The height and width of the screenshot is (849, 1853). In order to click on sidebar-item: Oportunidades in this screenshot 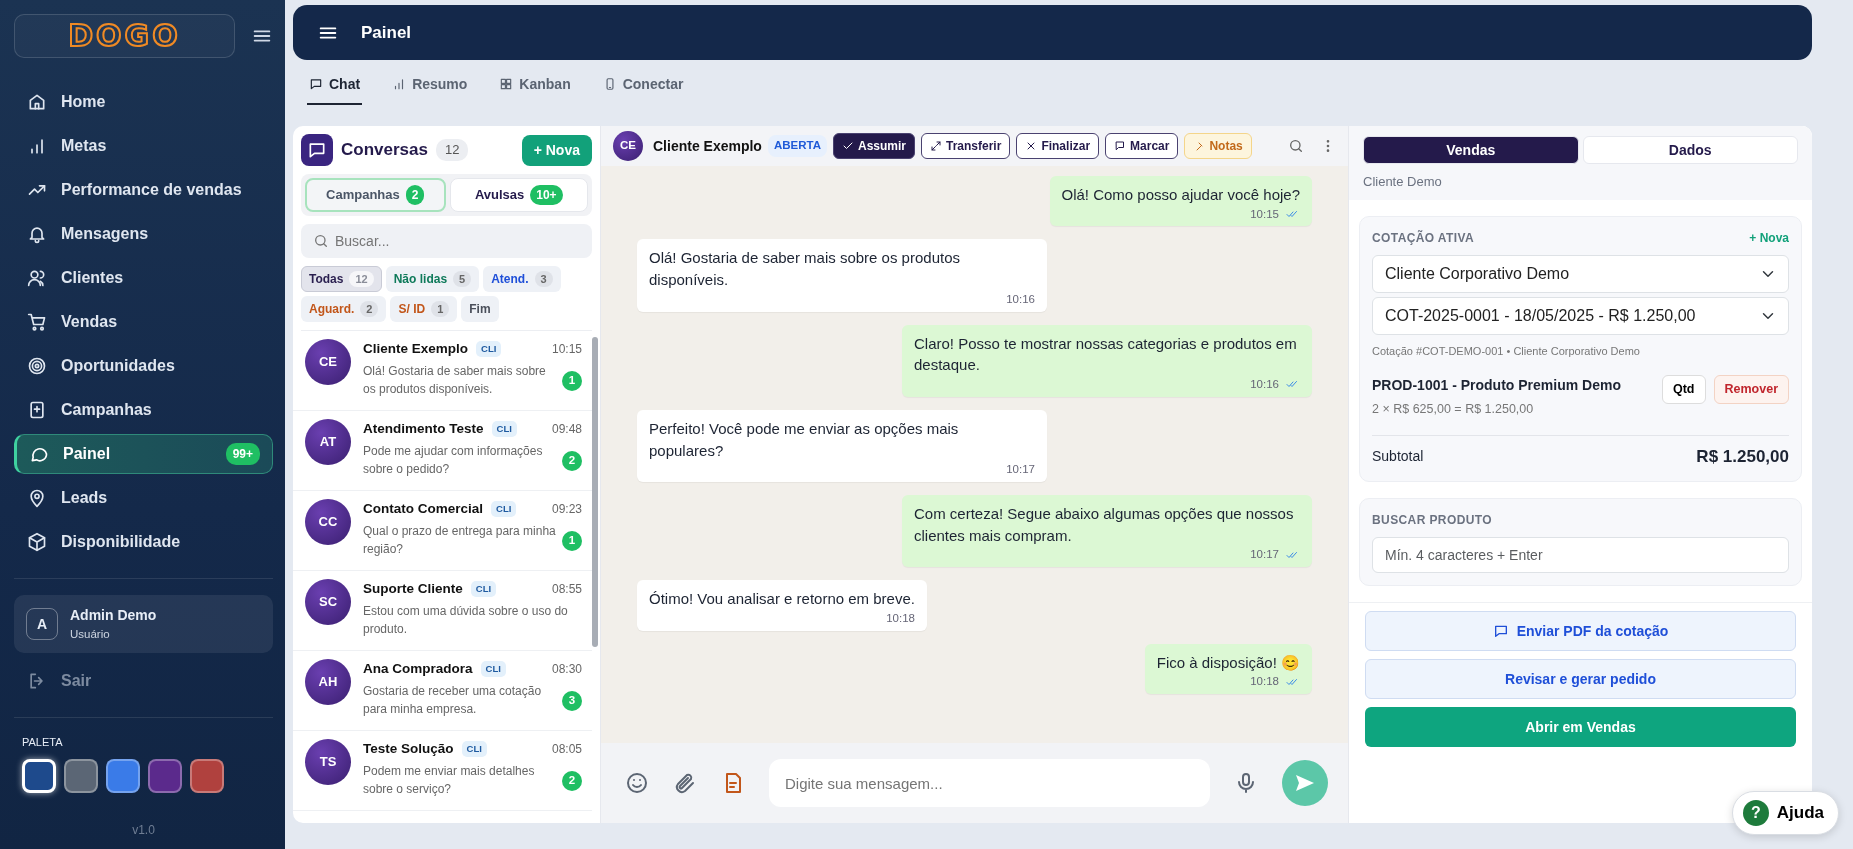, I will do `click(143, 366)`.